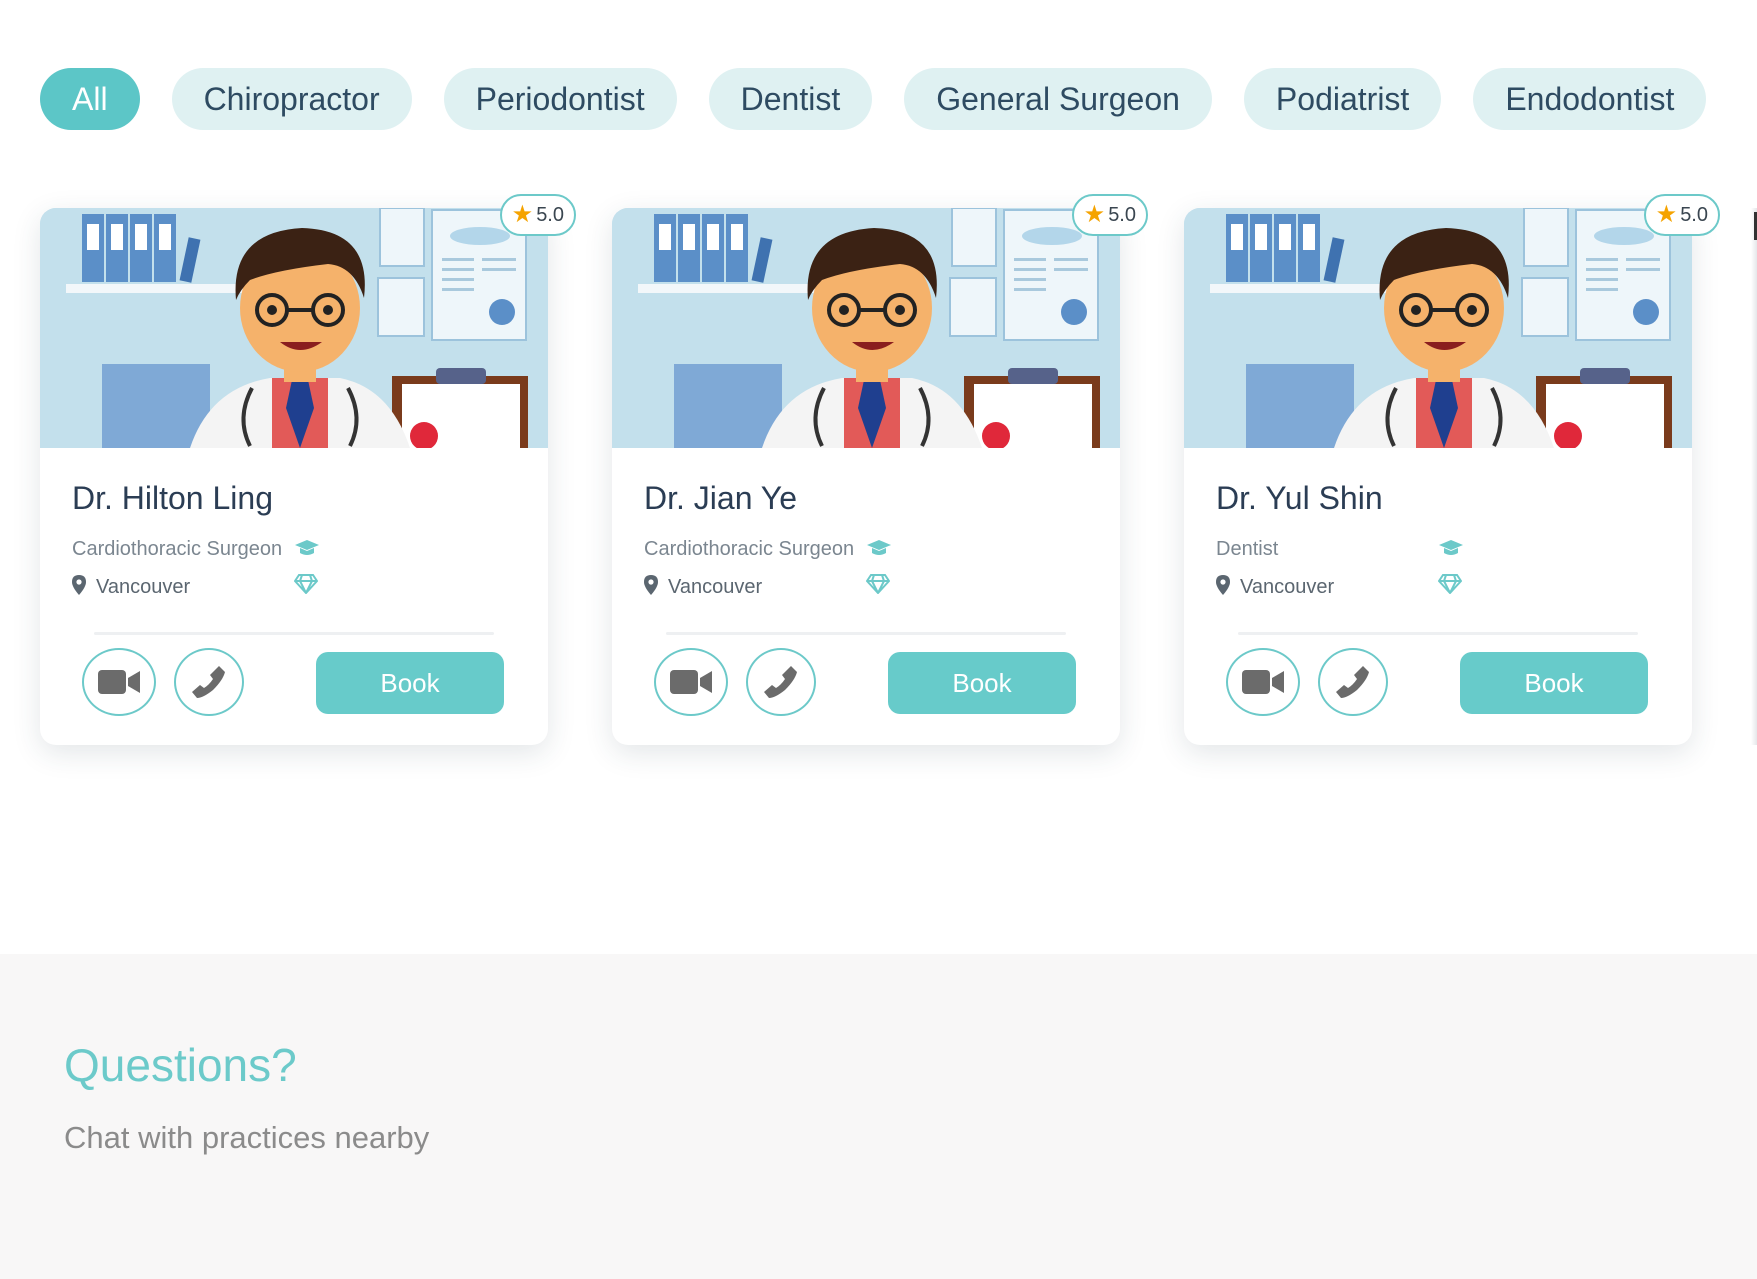 The image size is (1757, 1279). What do you see at coordinates (560, 99) in the screenshot?
I see `filter-periodontist: Periodontist` at bounding box center [560, 99].